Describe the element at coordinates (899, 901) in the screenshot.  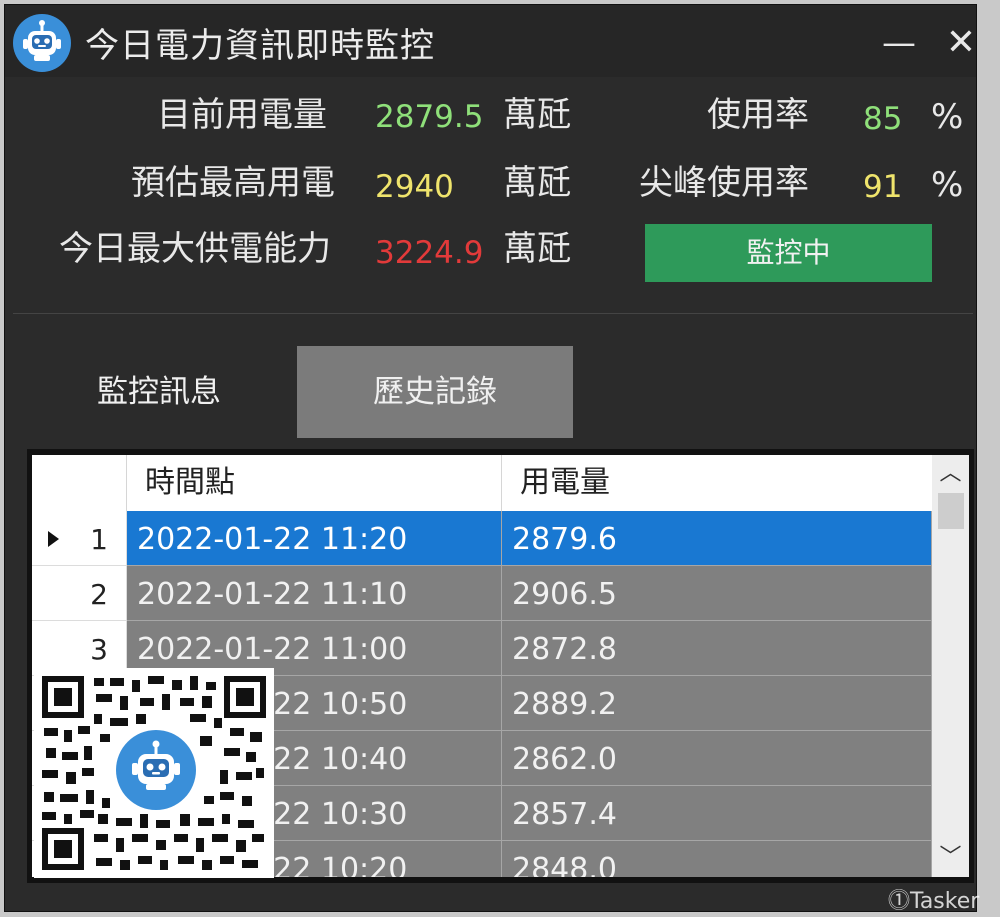
I see `watermark-logo-icon: ⓵` at that location.